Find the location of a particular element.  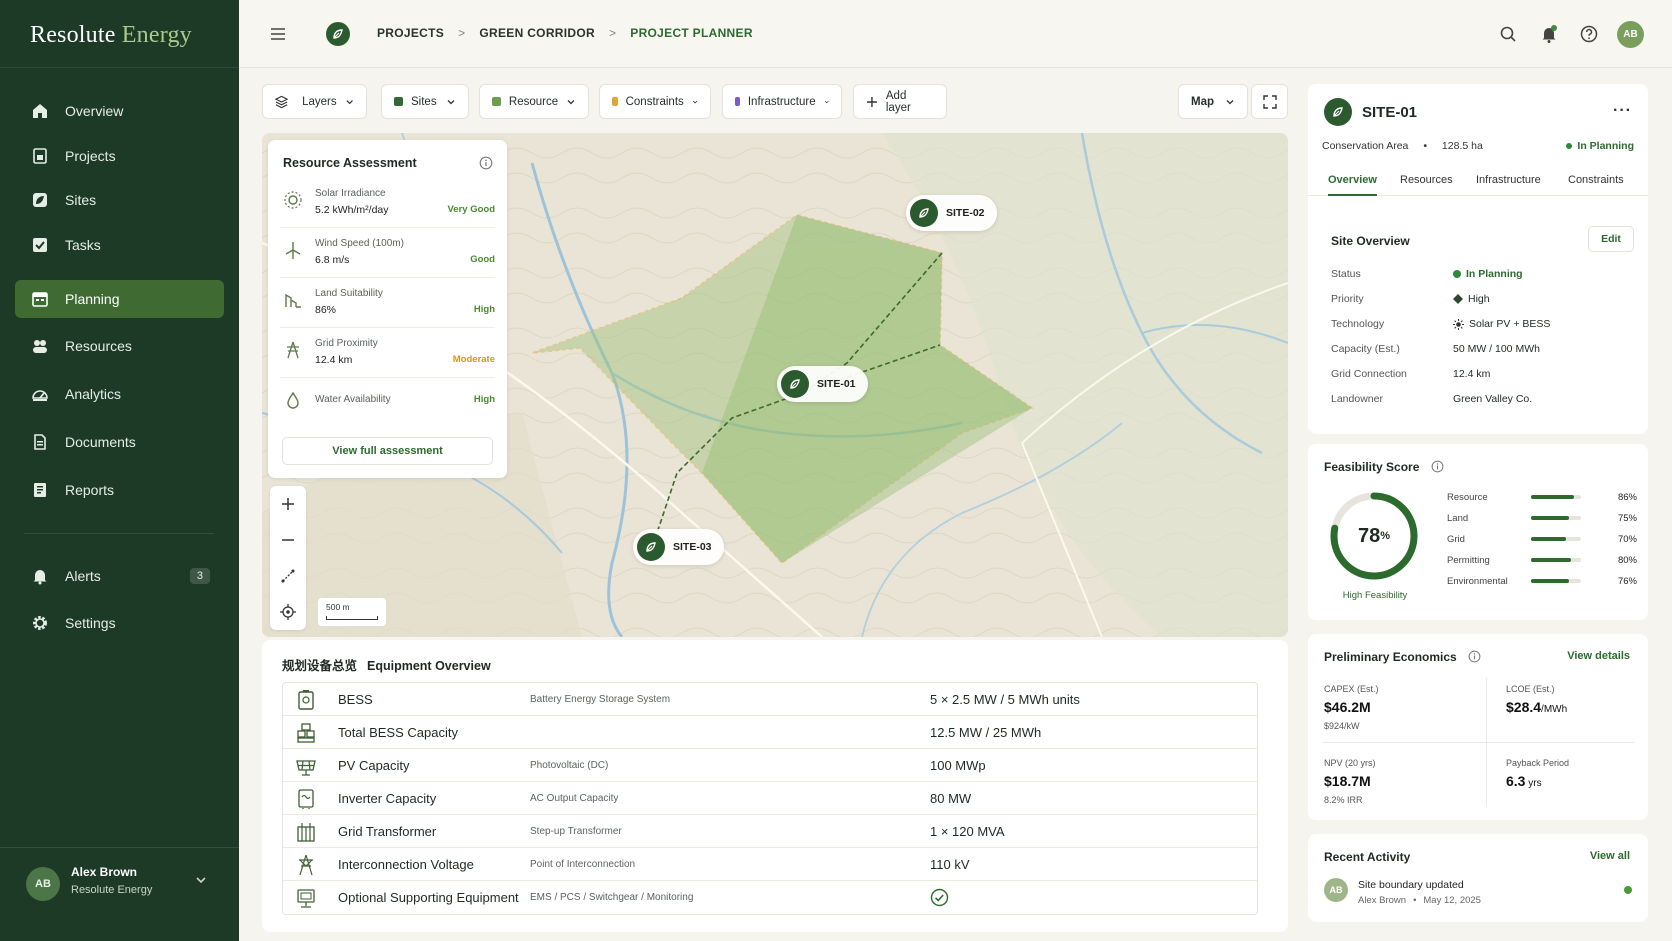

sidebar-item-planning: Planning is located at coordinates (119, 299).